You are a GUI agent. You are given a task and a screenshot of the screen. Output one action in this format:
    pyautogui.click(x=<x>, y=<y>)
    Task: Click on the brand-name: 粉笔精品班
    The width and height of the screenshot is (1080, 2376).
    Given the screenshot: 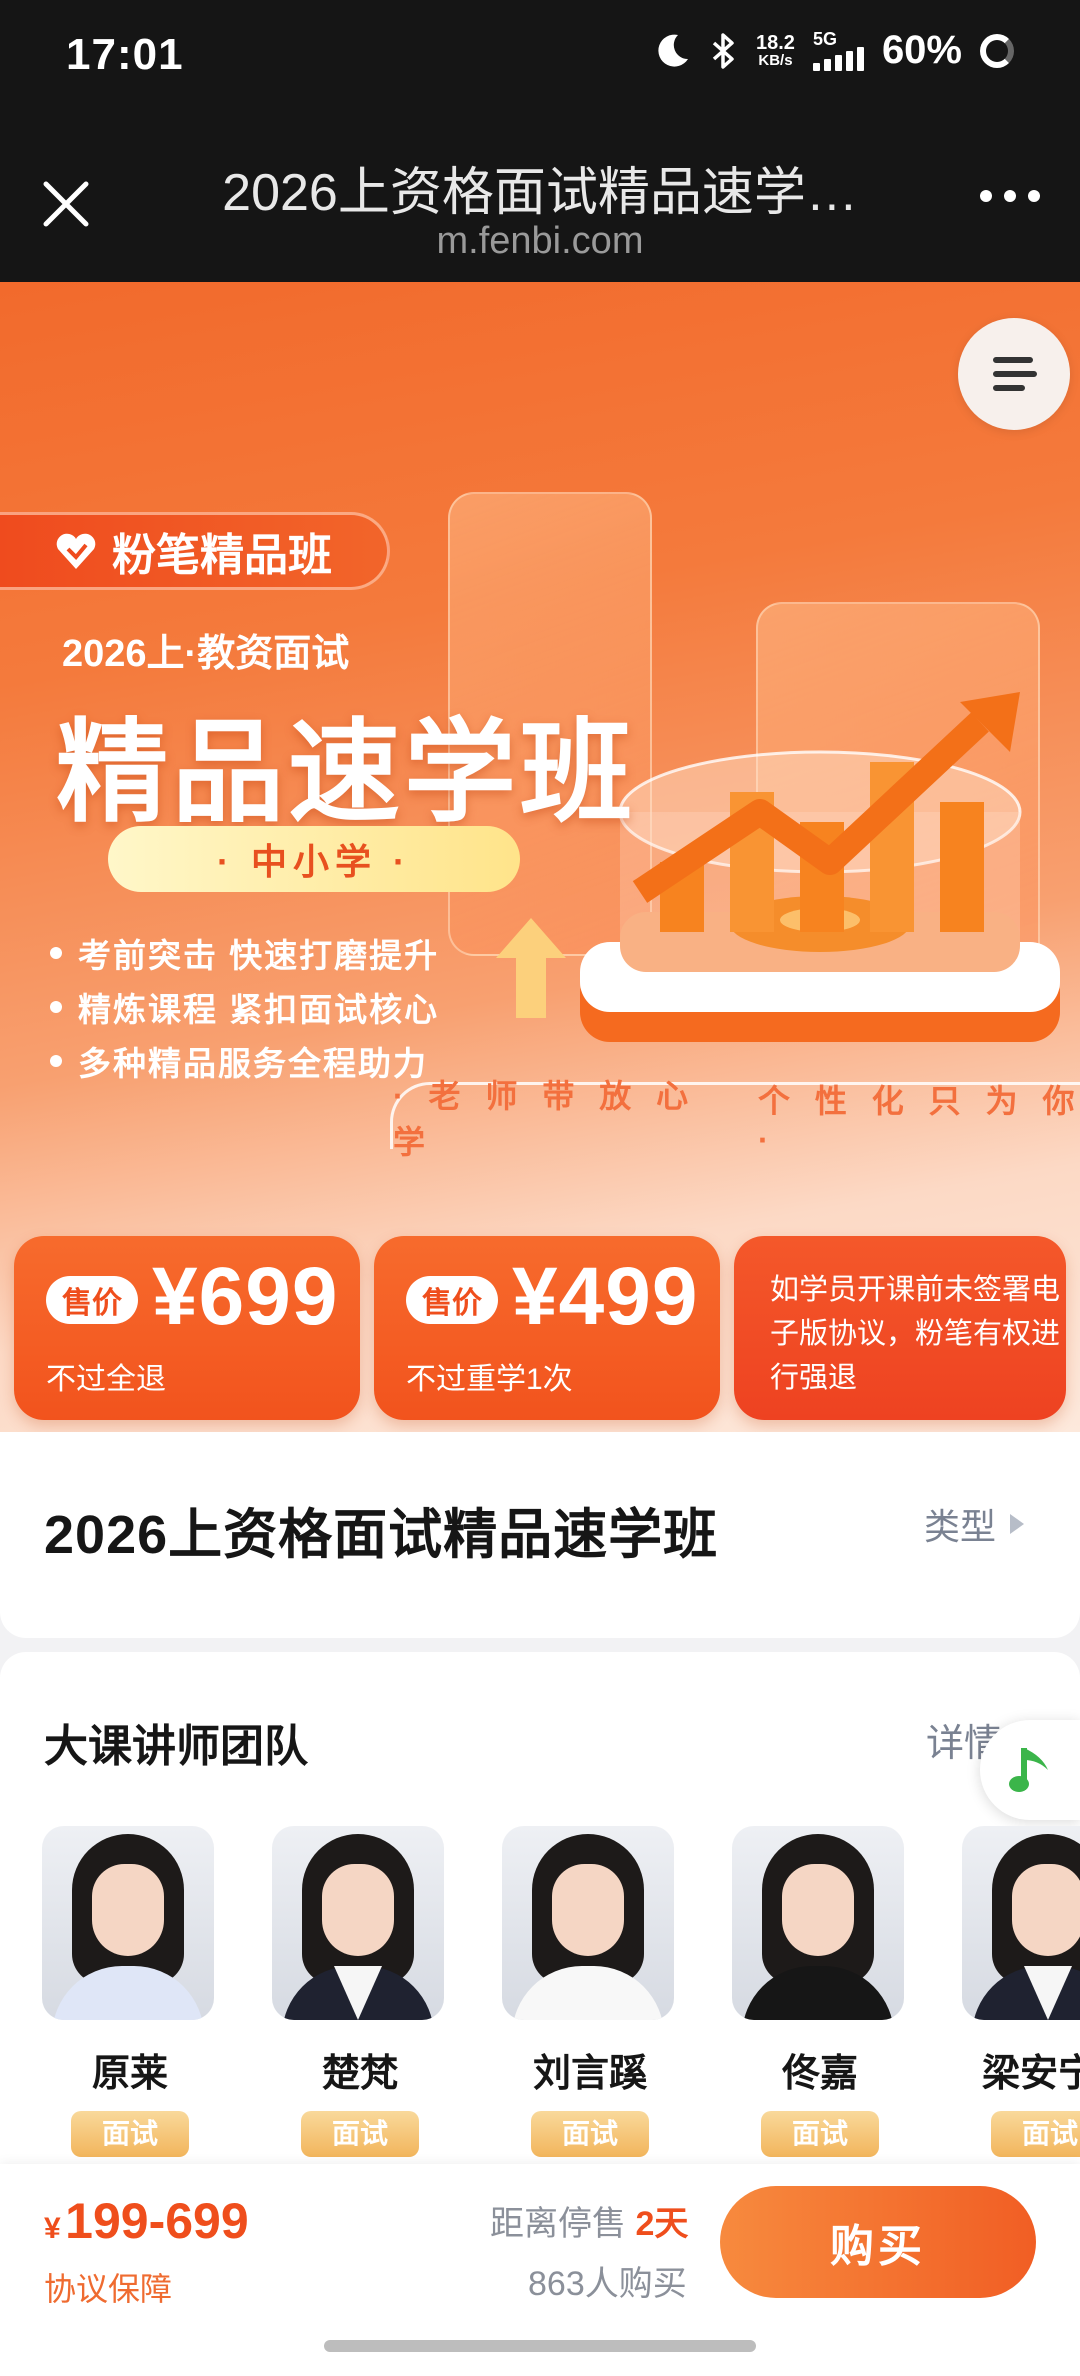 What is the action you would take?
    pyautogui.click(x=222, y=555)
    